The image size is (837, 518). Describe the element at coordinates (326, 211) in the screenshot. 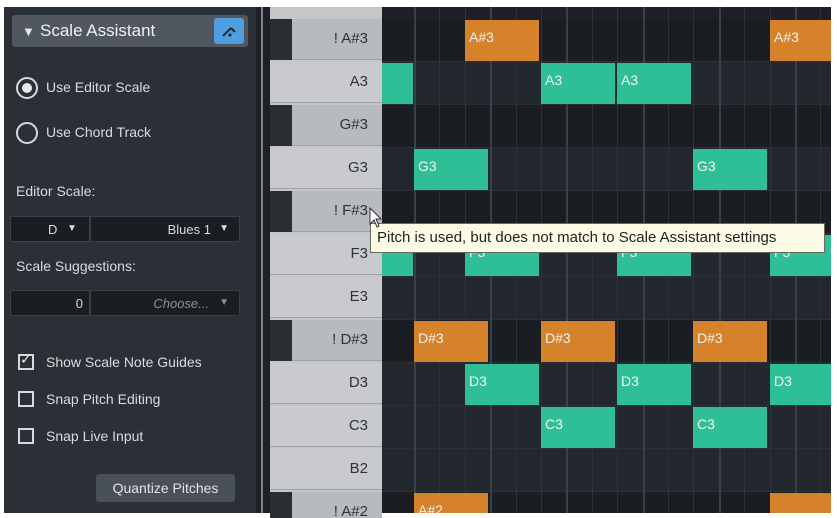

I see `piano-key: ! F#3` at that location.